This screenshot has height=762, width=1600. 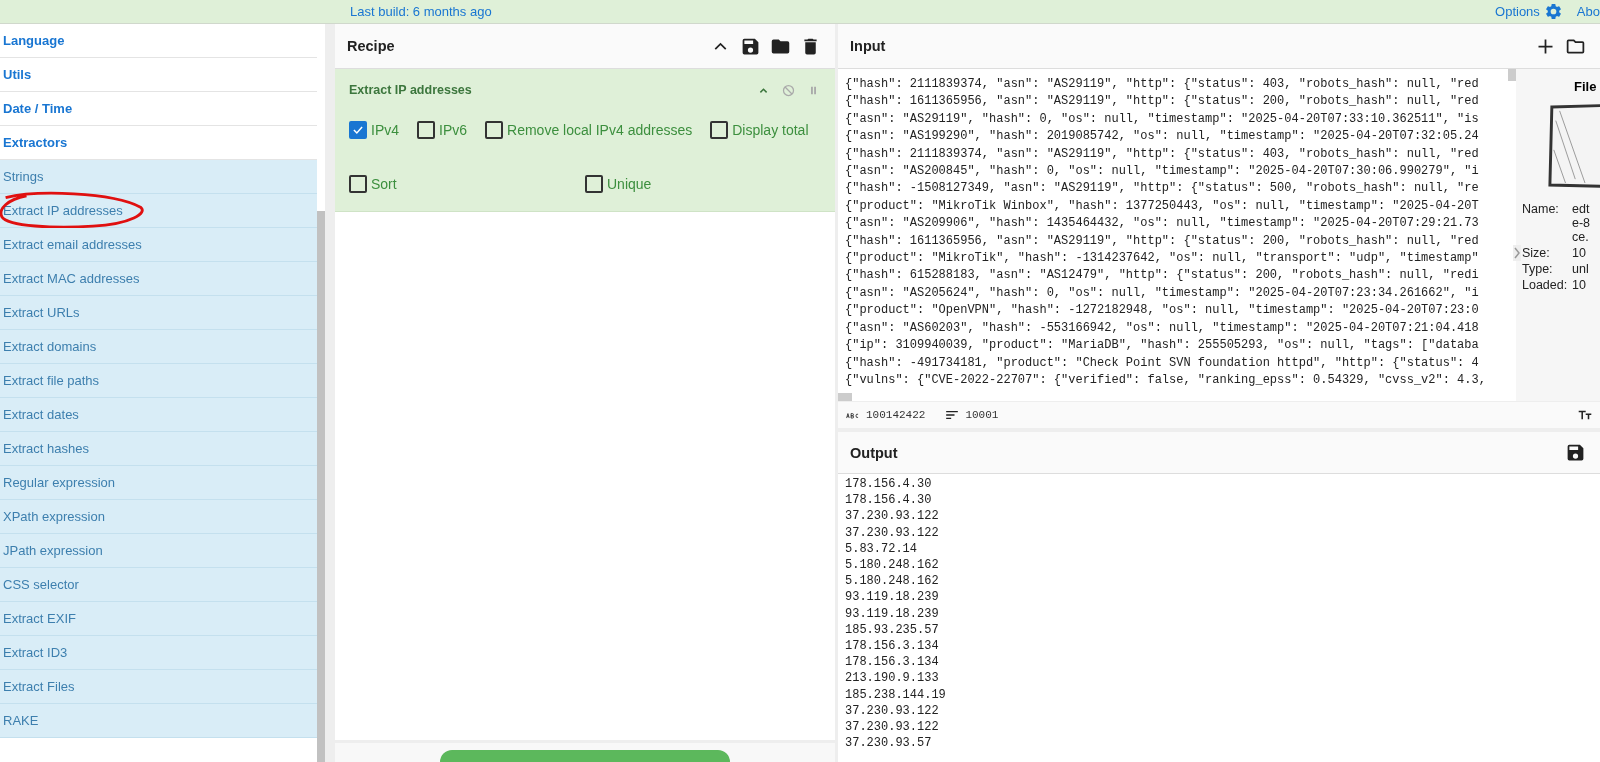 I want to click on output-line: 185.238.144.19, so click(x=896, y=694).